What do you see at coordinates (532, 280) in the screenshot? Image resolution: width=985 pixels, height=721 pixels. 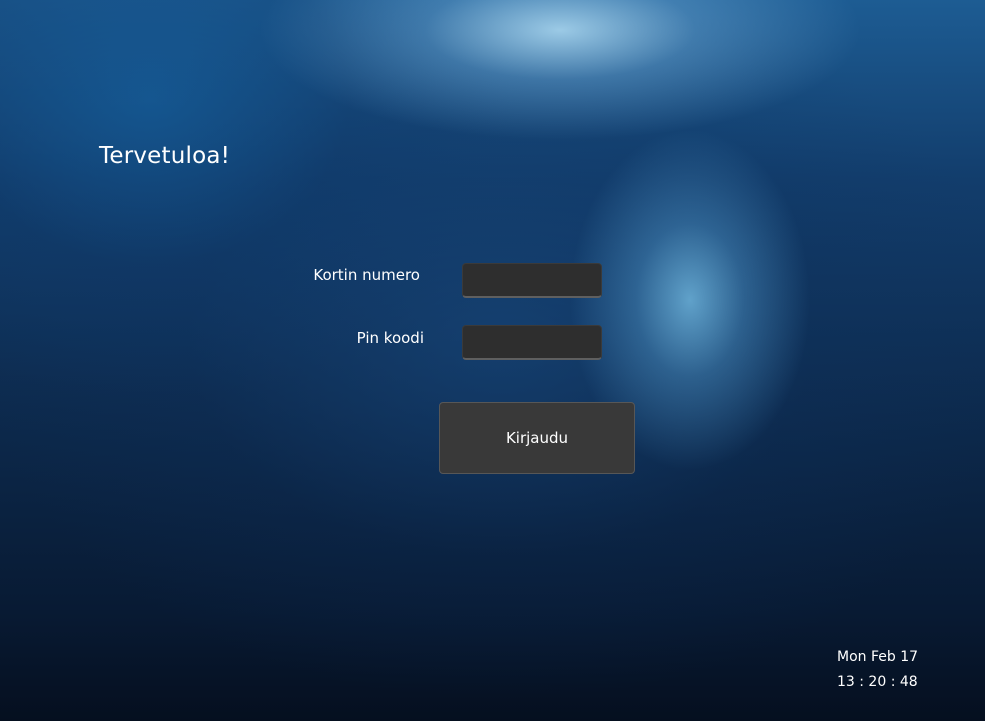 I see `card-number-input` at bounding box center [532, 280].